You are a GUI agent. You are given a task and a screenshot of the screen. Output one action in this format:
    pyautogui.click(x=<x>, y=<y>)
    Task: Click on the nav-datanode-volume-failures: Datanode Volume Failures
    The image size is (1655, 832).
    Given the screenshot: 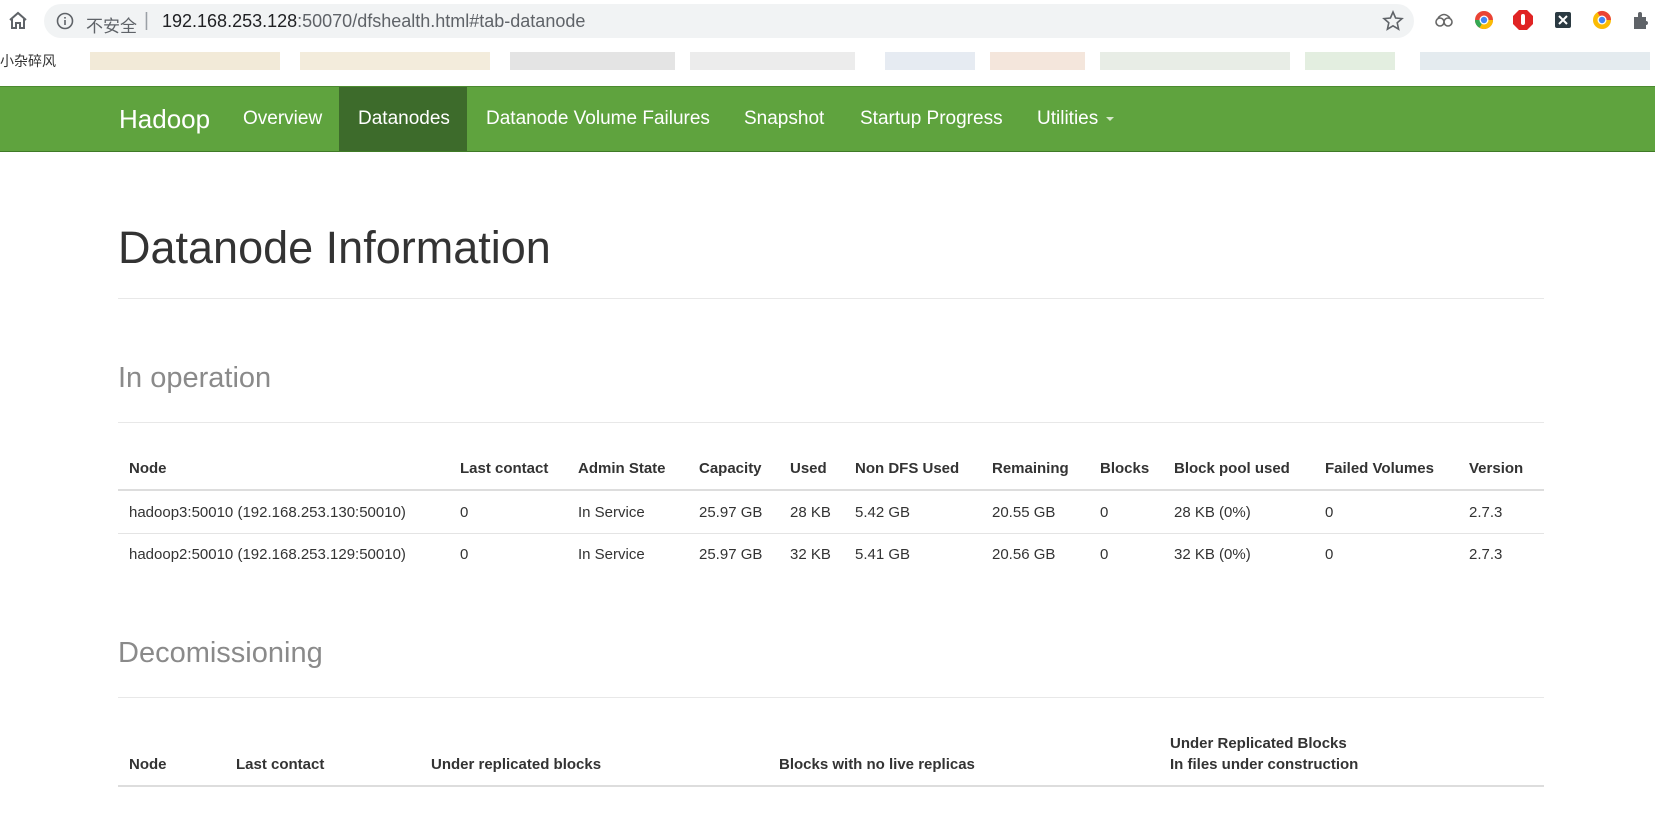 What is the action you would take?
    pyautogui.click(x=598, y=119)
    